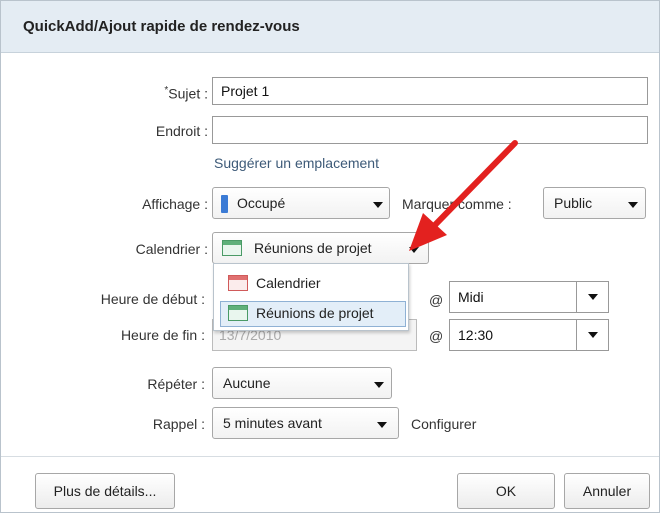 This screenshot has height=514, width=660. I want to click on annotation-arrow-icon, so click(463, 195).